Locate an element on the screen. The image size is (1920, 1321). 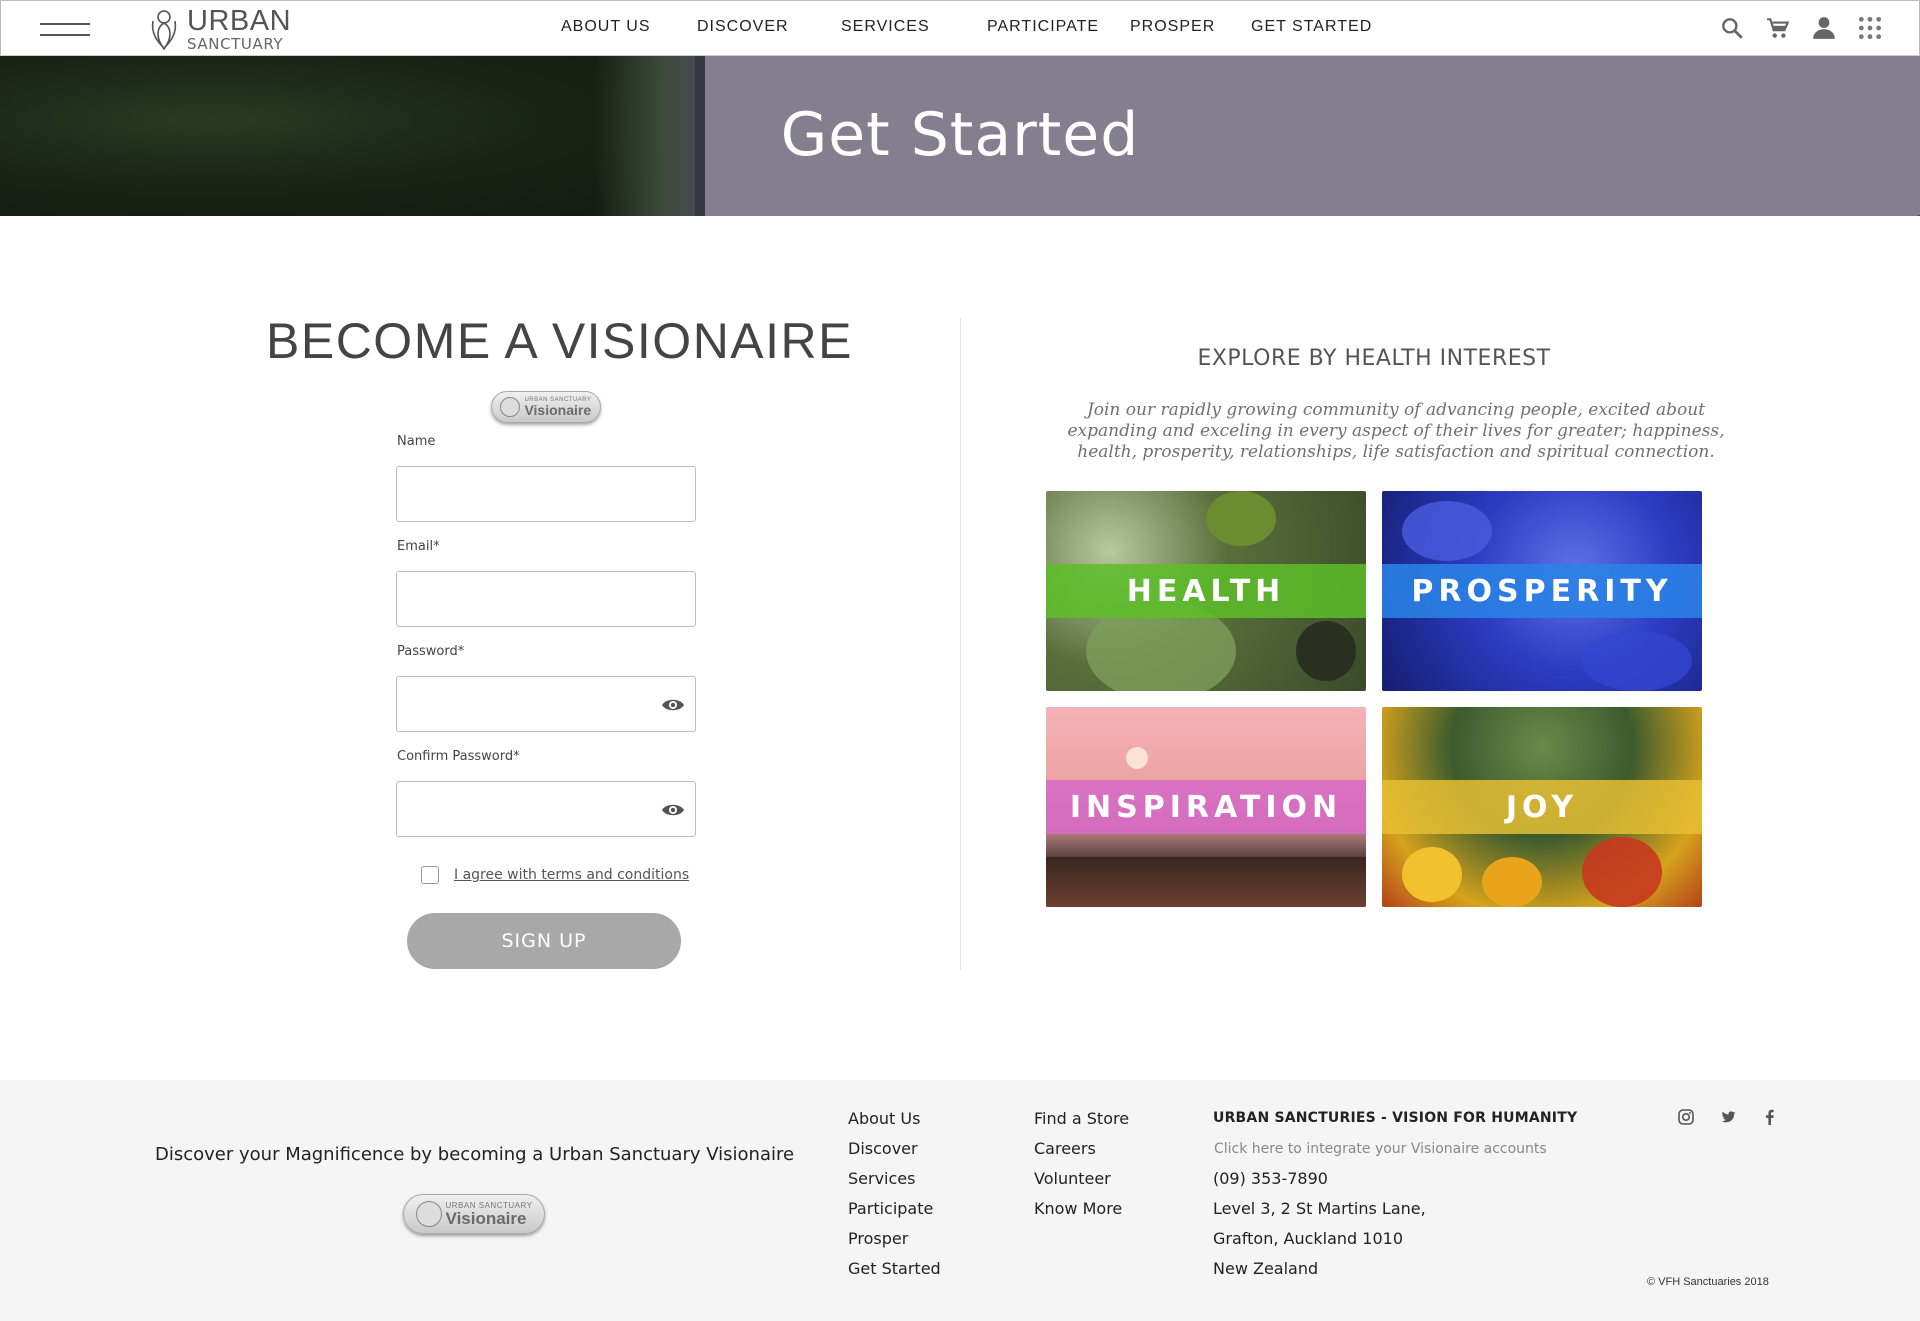
cart-icon is located at coordinates (1778, 28).